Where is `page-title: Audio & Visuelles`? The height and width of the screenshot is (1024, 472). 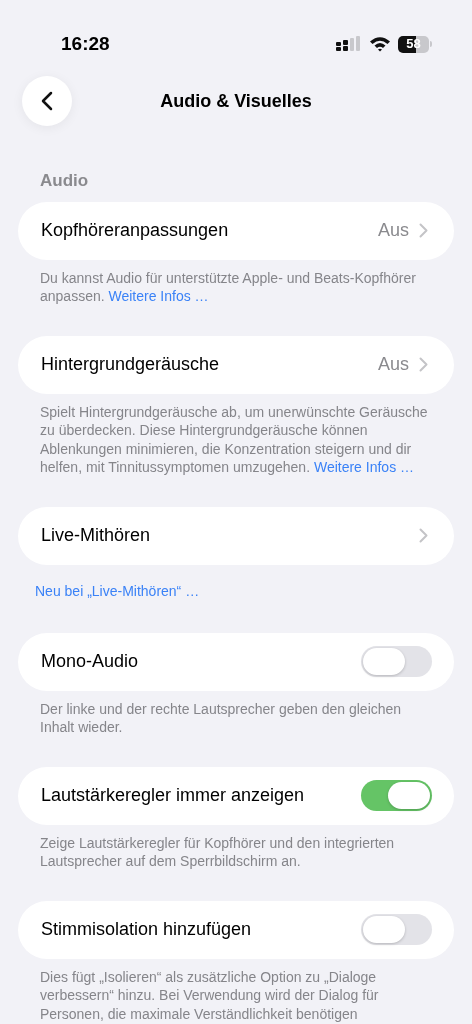 page-title: Audio & Visuelles is located at coordinates (236, 101).